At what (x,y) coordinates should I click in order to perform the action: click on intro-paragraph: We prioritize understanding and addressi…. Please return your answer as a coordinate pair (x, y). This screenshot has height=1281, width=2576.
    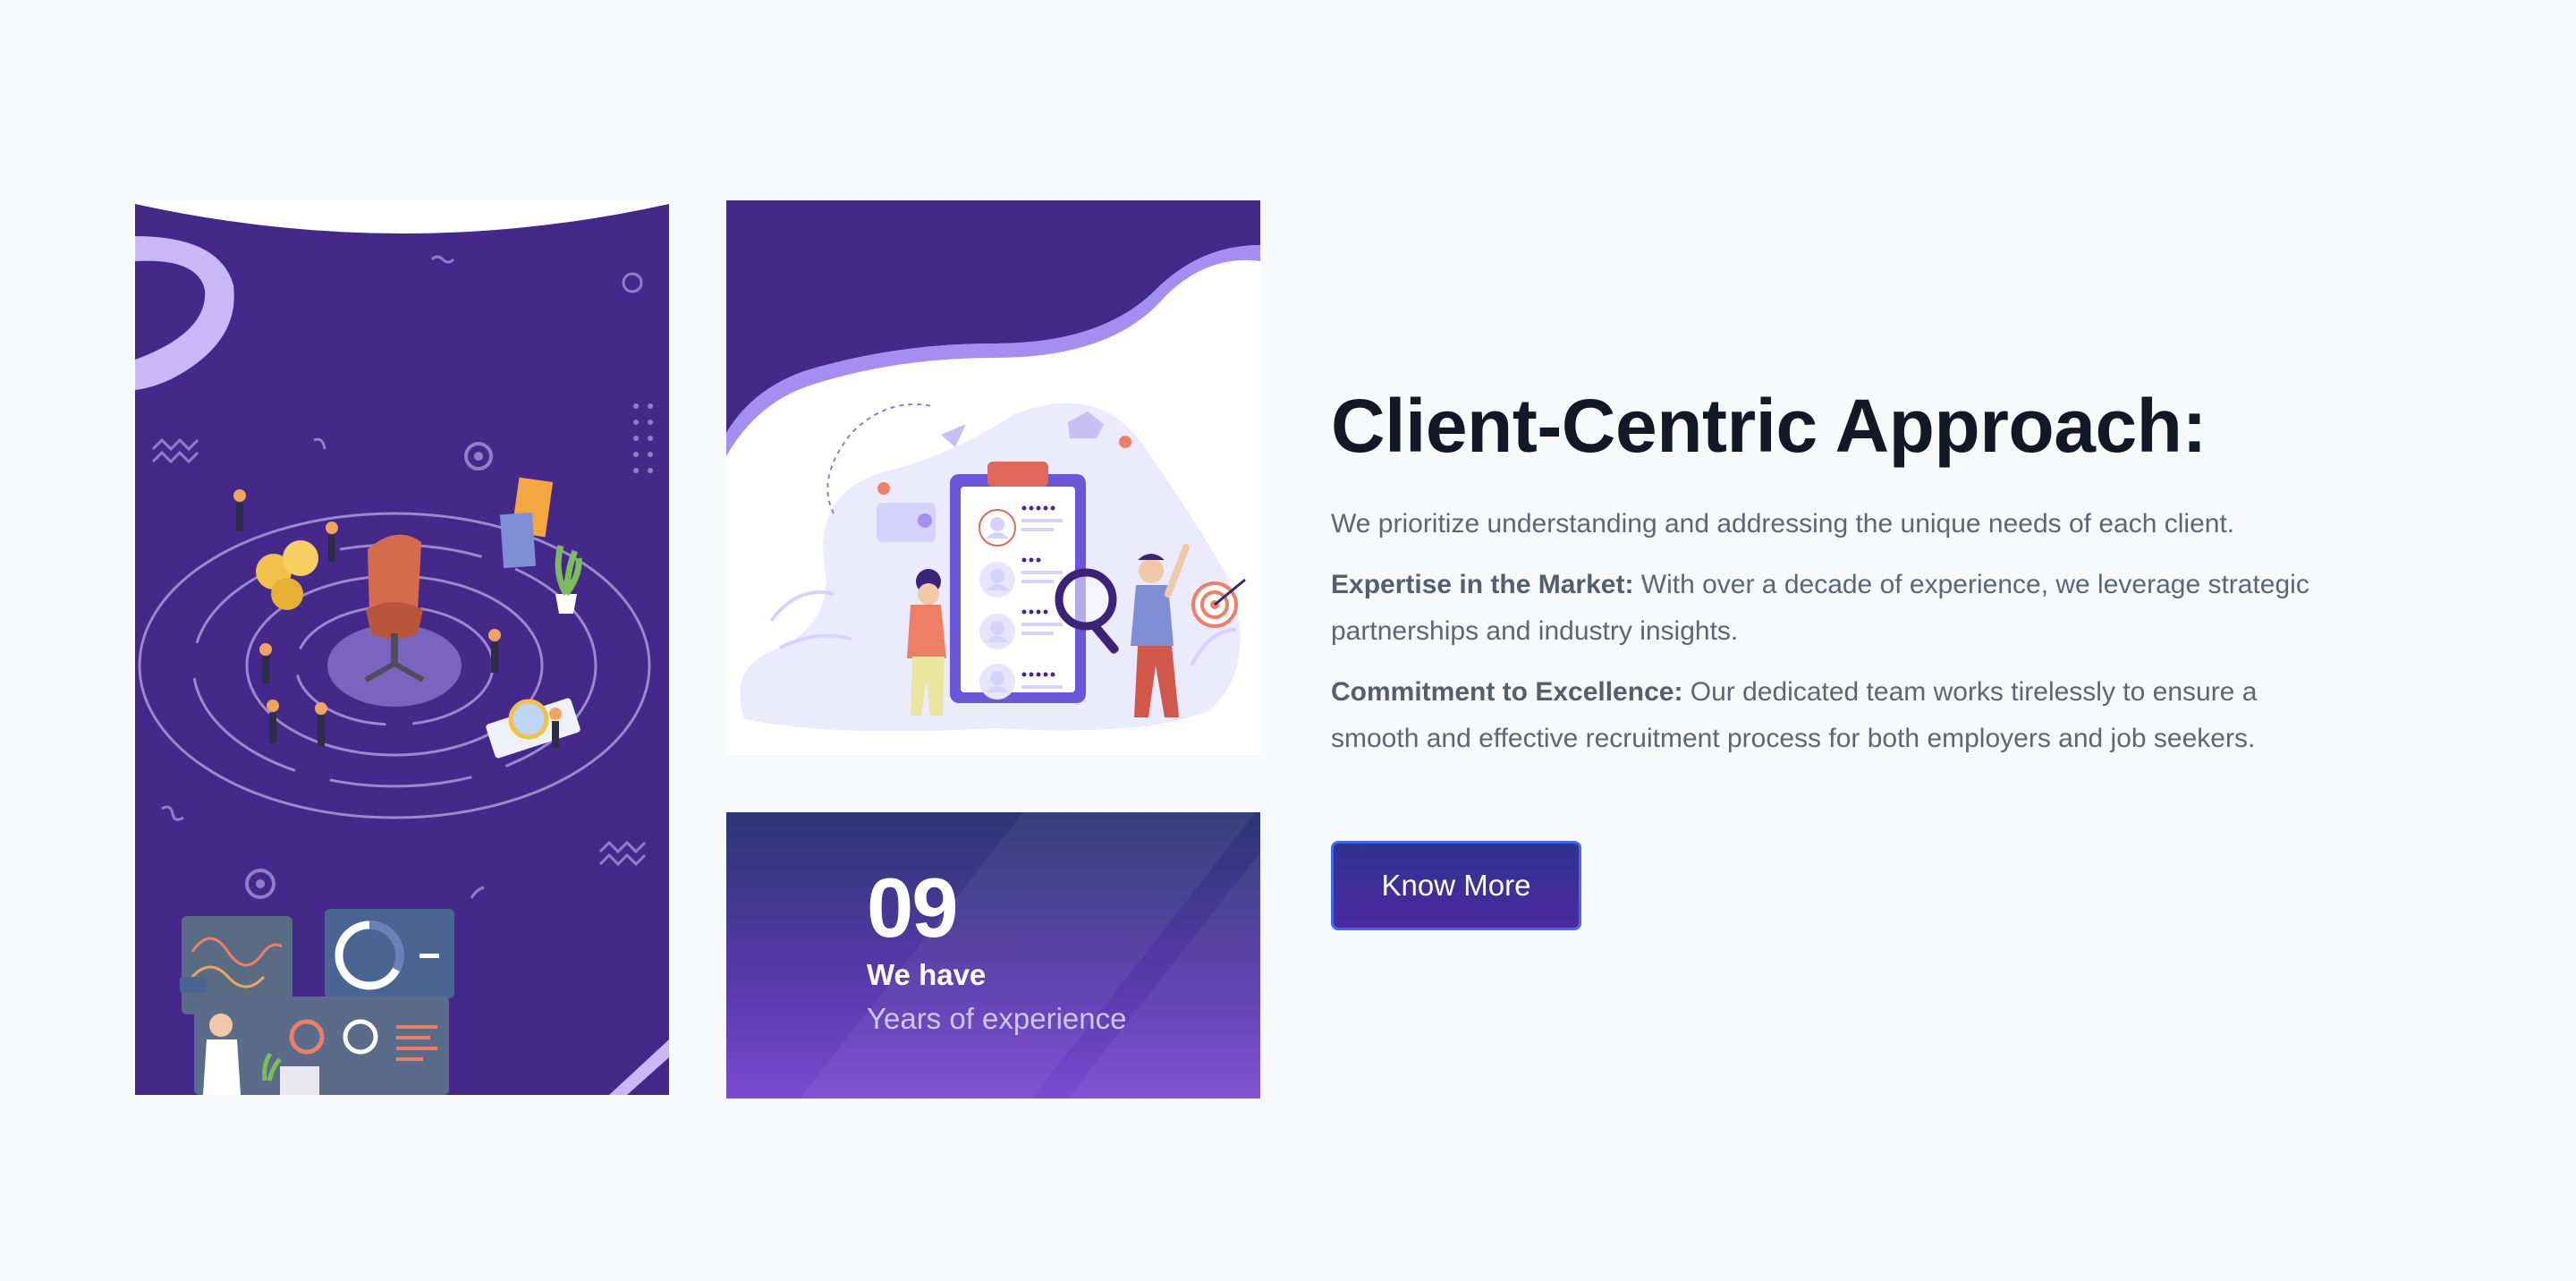
    Looking at the image, I should click on (1783, 524).